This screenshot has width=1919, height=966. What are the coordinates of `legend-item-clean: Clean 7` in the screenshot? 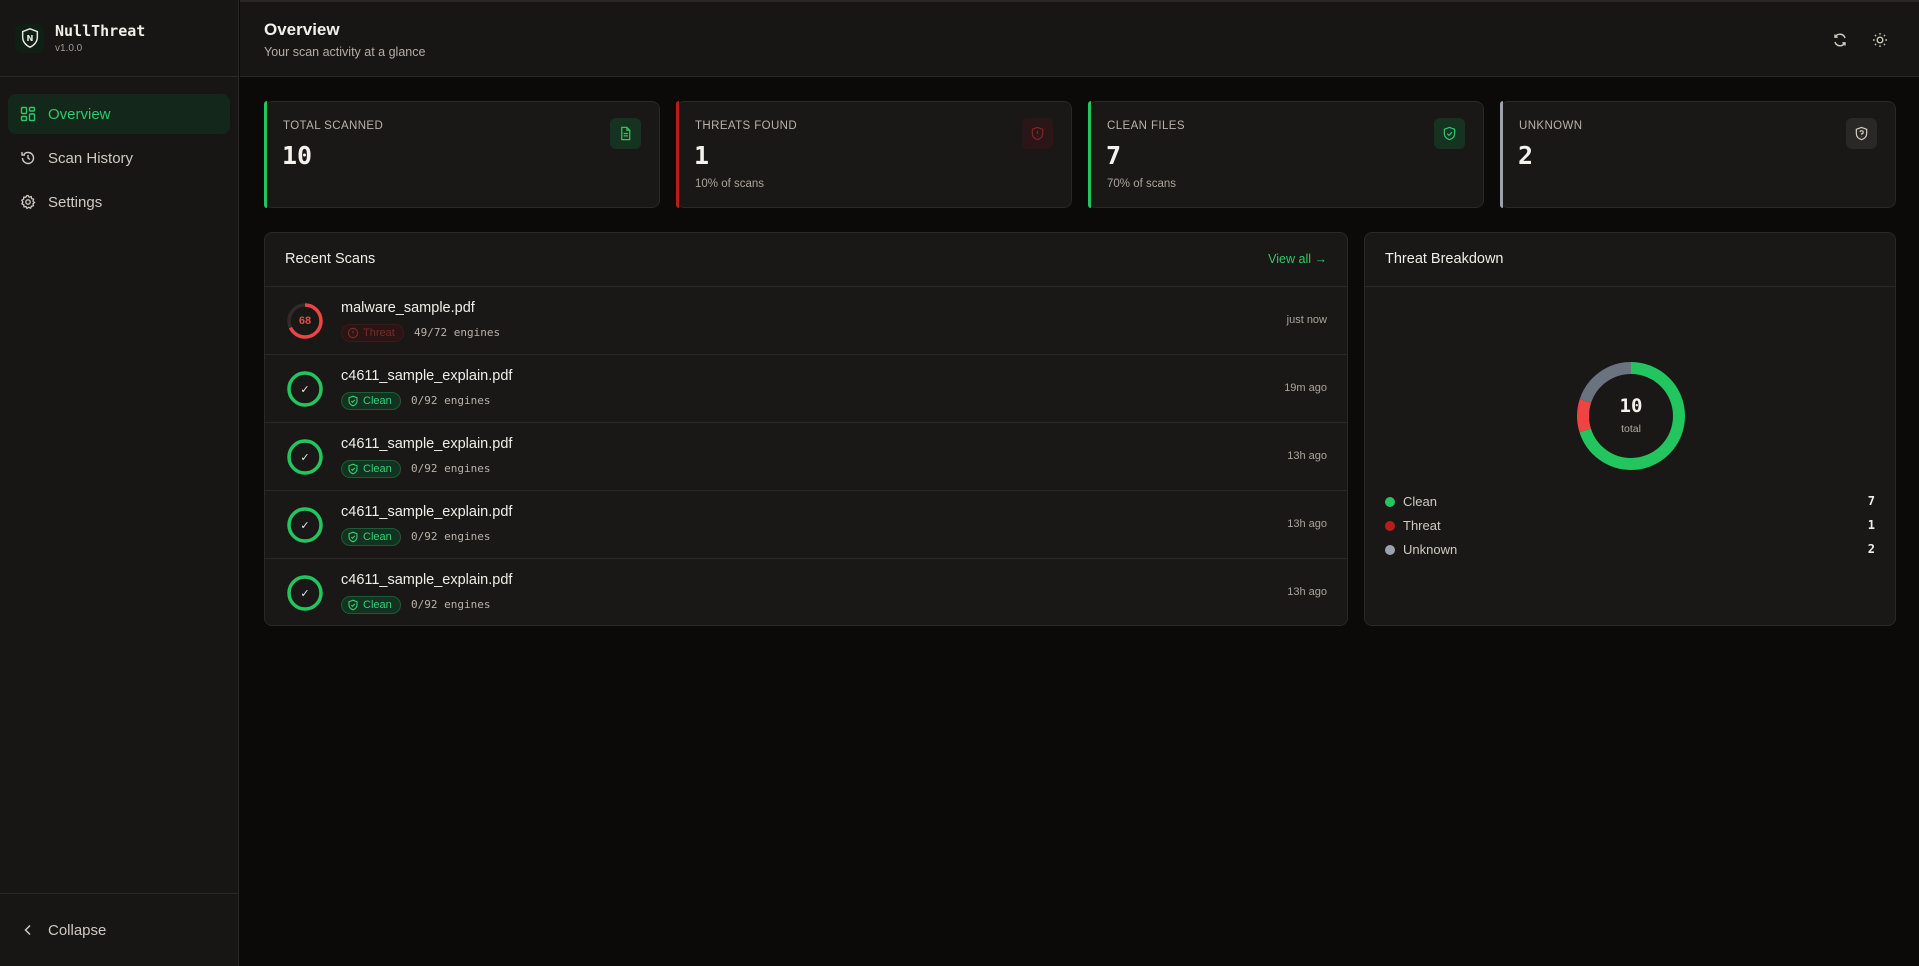 It's located at (1630, 502).